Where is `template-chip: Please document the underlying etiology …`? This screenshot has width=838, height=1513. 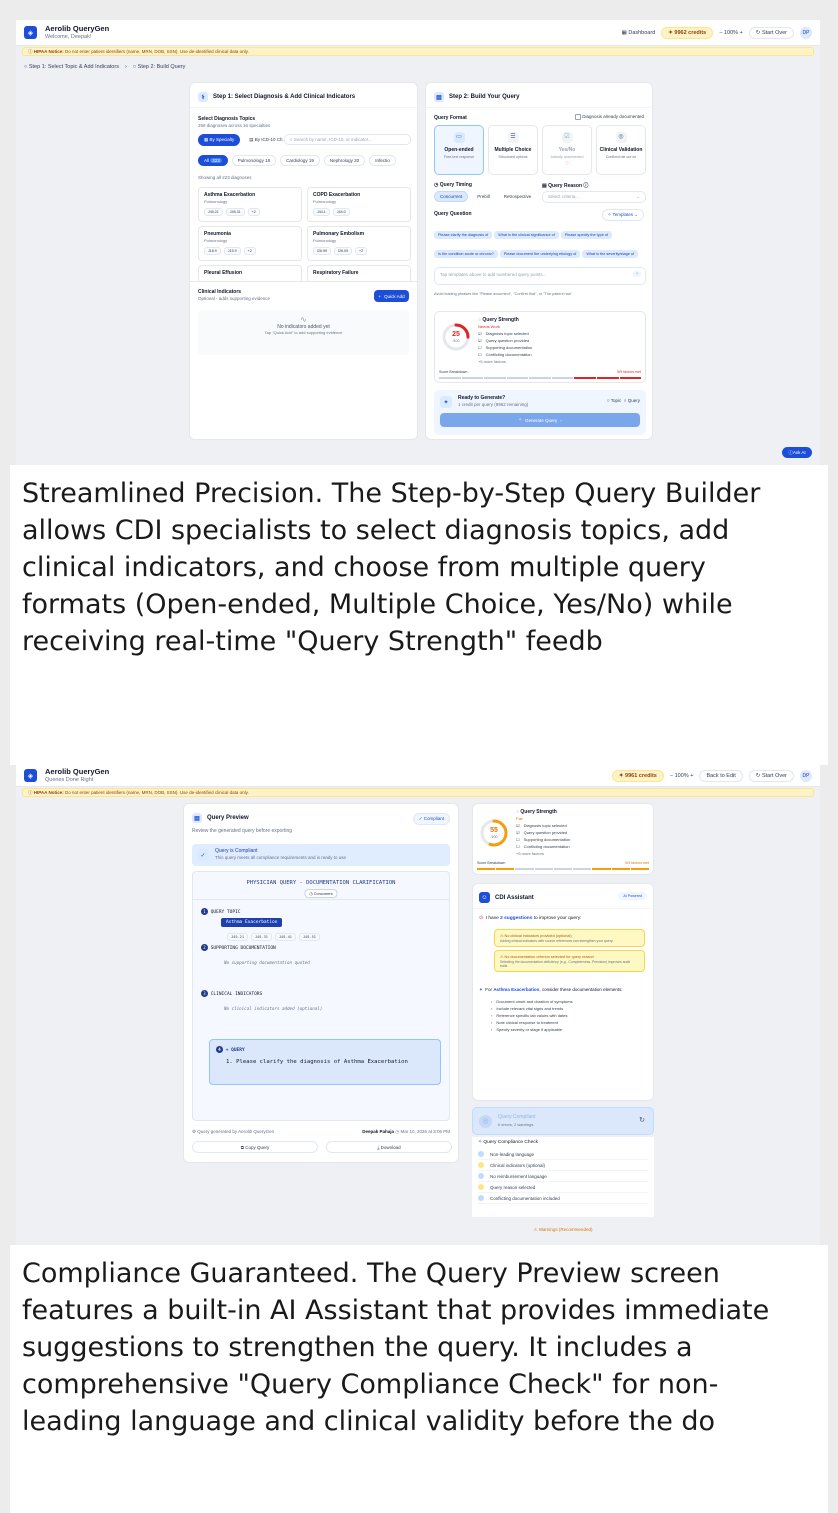 template-chip: Please document the underlying etiology … is located at coordinates (540, 254).